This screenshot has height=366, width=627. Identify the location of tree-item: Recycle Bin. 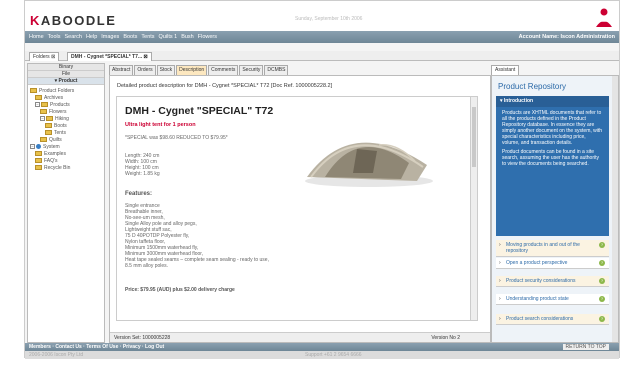
(66, 168).